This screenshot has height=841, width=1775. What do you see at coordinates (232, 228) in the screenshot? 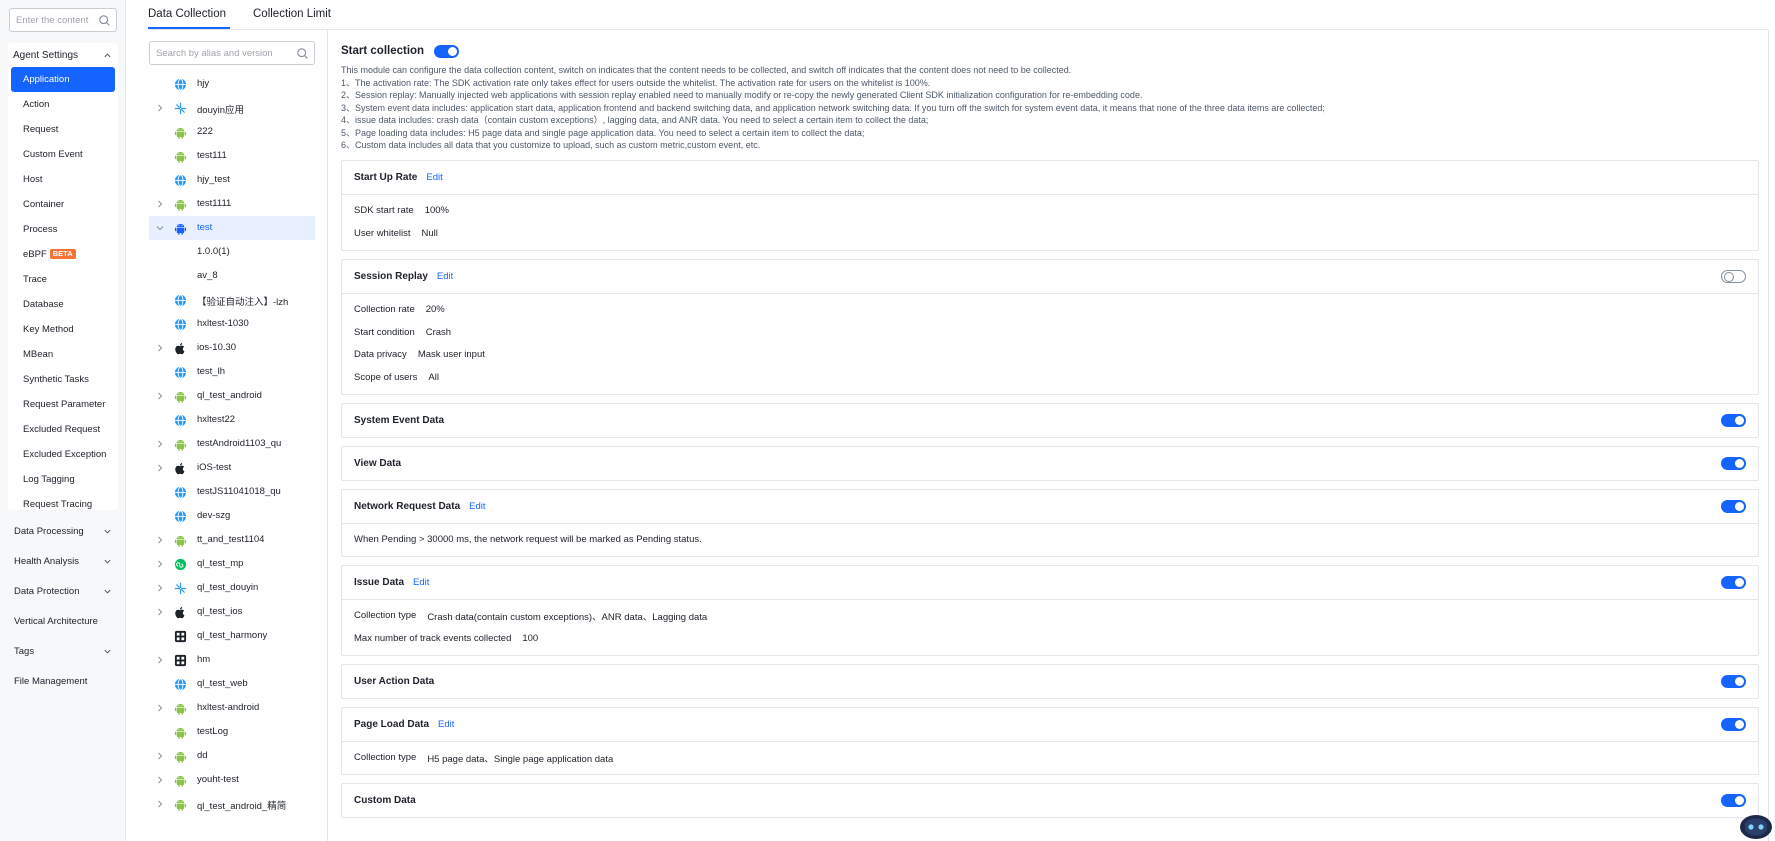
I see `tree-app-item: test` at bounding box center [232, 228].